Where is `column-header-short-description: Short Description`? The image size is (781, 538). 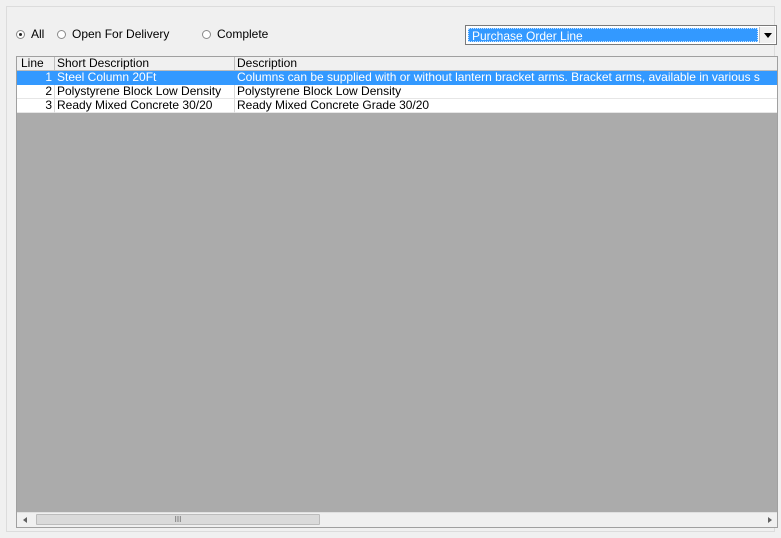
column-header-short-description: Short Description is located at coordinates (145, 64).